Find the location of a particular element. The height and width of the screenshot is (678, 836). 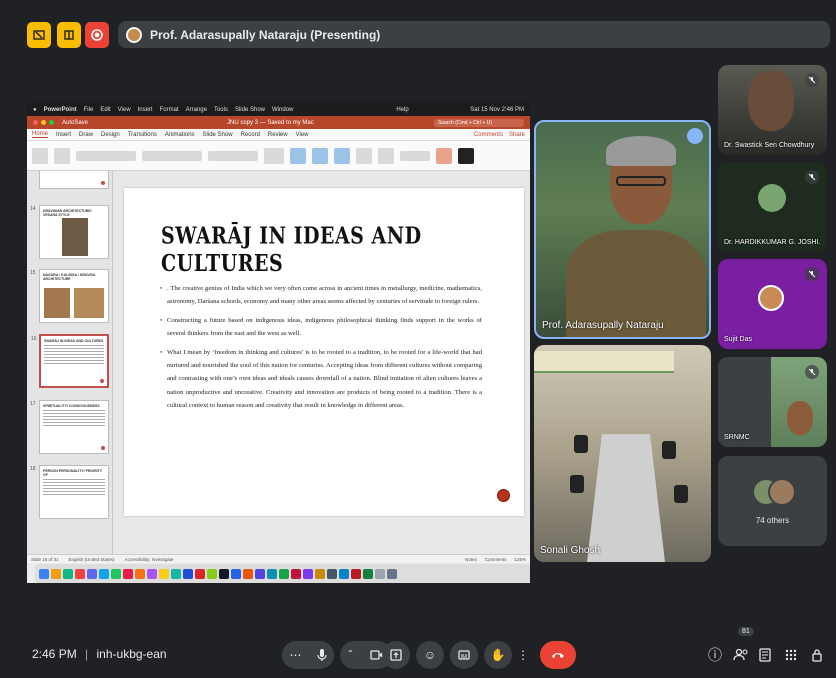

chatgpt-icon is located at coordinates (466, 155).